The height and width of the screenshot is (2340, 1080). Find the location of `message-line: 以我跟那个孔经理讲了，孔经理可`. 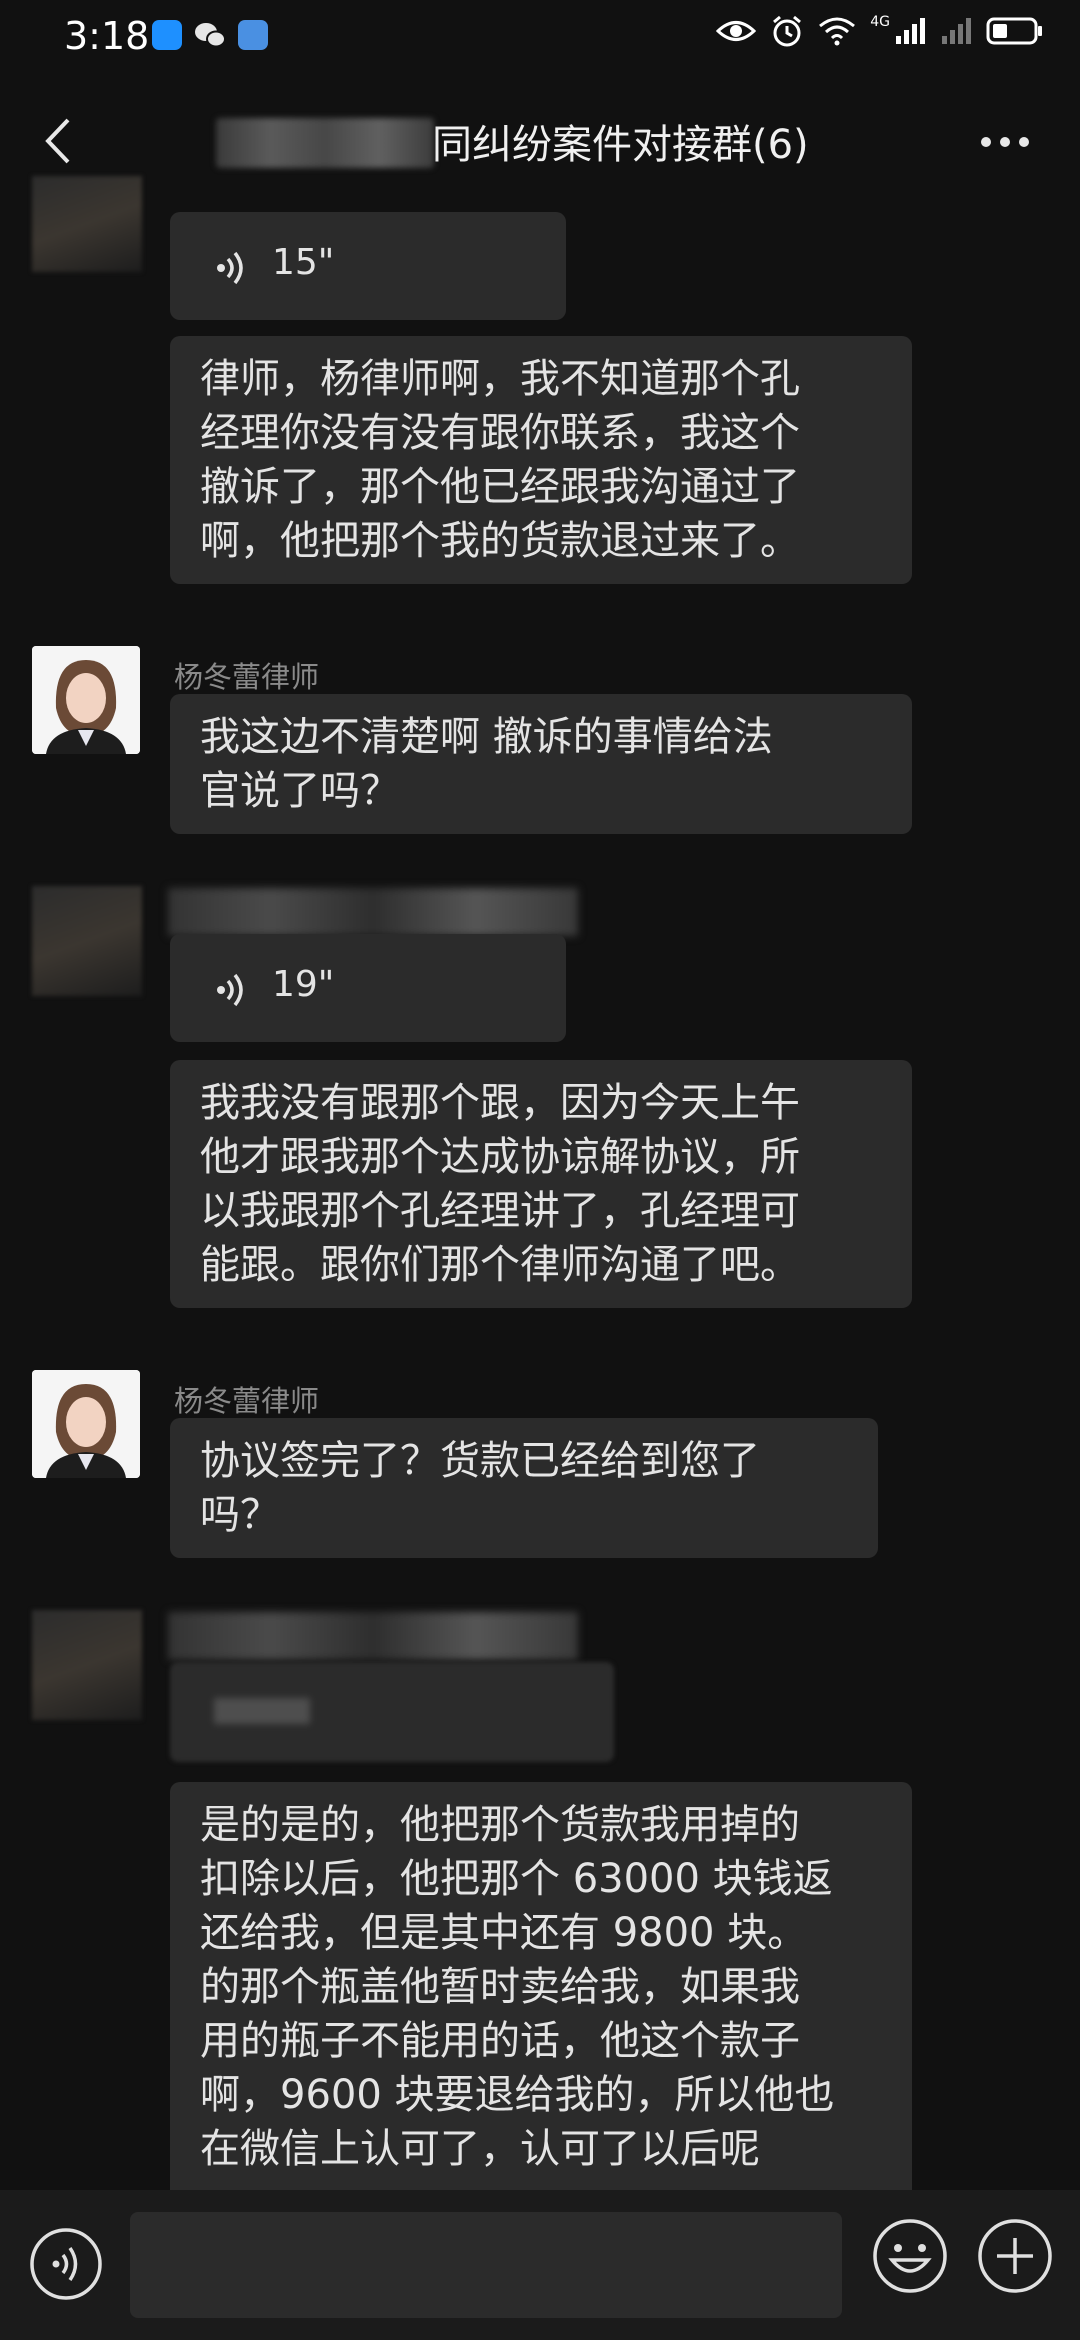

message-line: 以我跟那个孔经理讲了，孔经理可 is located at coordinates (500, 1211).